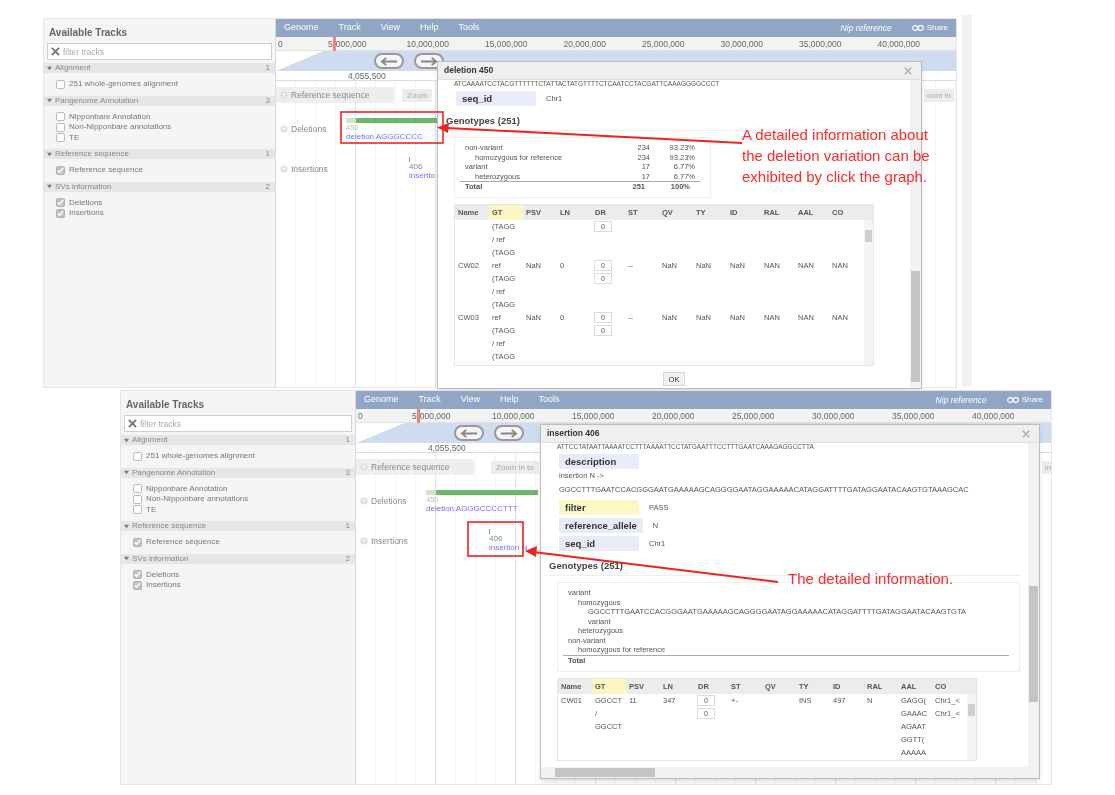  Describe the element at coordinates (384, 136) in the screenshot. I see `feature-name: deletion AGGGCCCC` at that location.